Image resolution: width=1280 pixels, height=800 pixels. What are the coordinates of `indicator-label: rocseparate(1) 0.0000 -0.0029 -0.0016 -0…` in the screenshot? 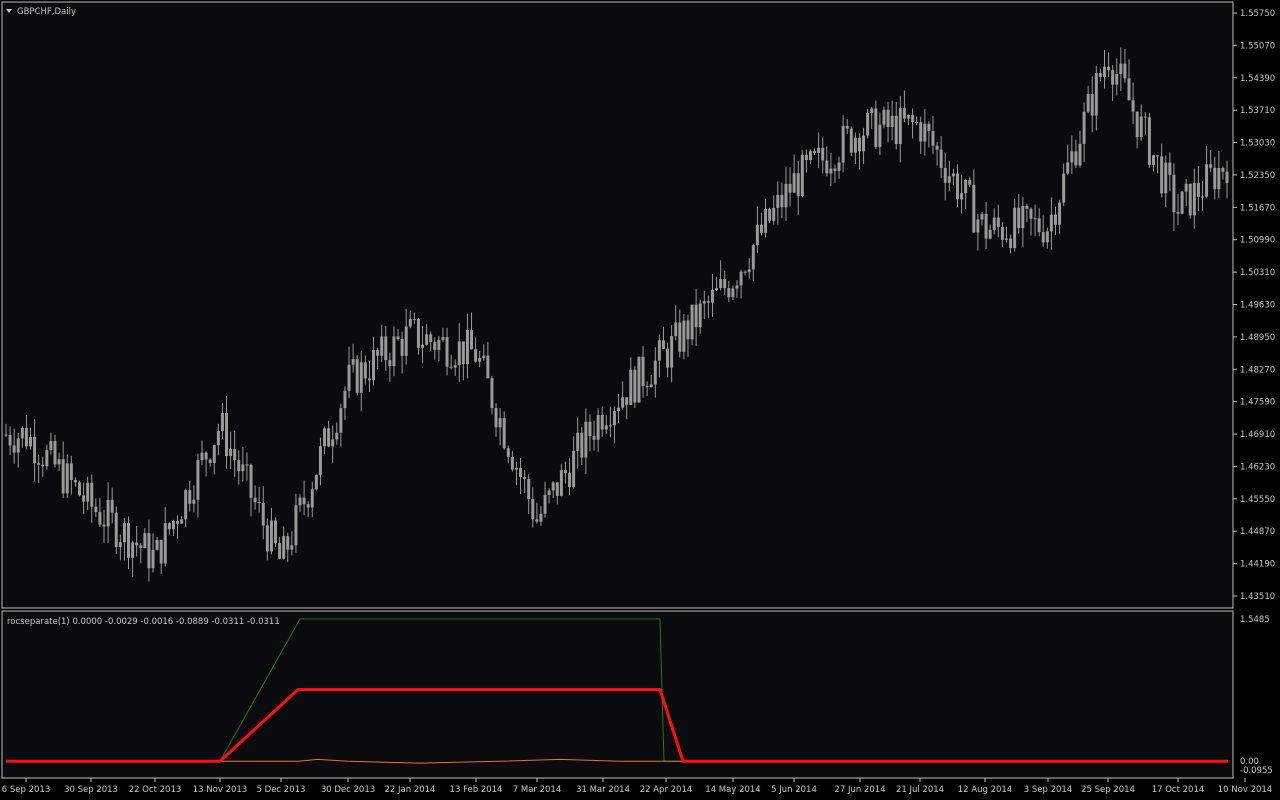 It's located at (143, 622).